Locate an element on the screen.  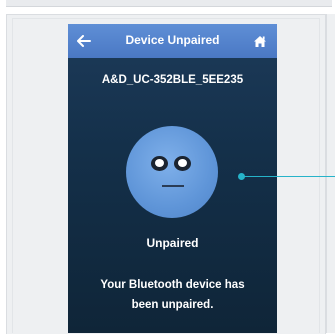
sad-face-icon is located at coordinates (172, 172).